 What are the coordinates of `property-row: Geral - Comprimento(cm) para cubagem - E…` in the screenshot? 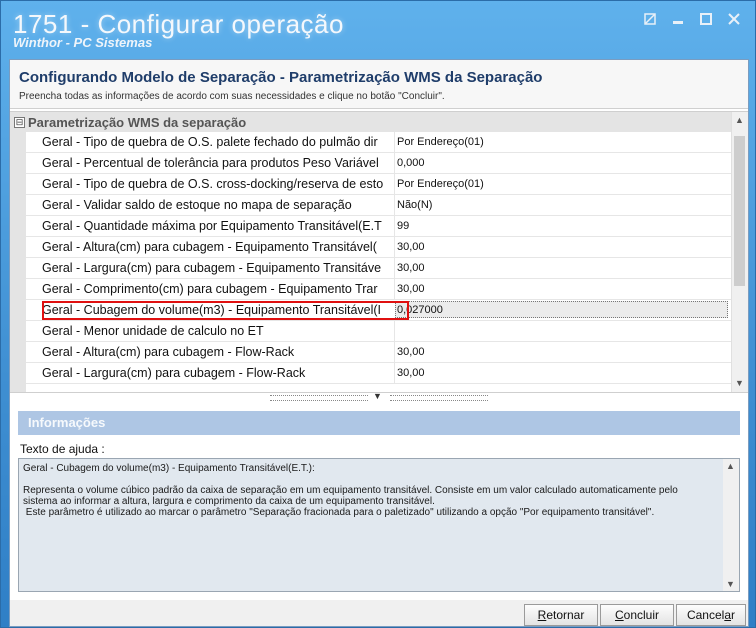 It's located at (379, 289).